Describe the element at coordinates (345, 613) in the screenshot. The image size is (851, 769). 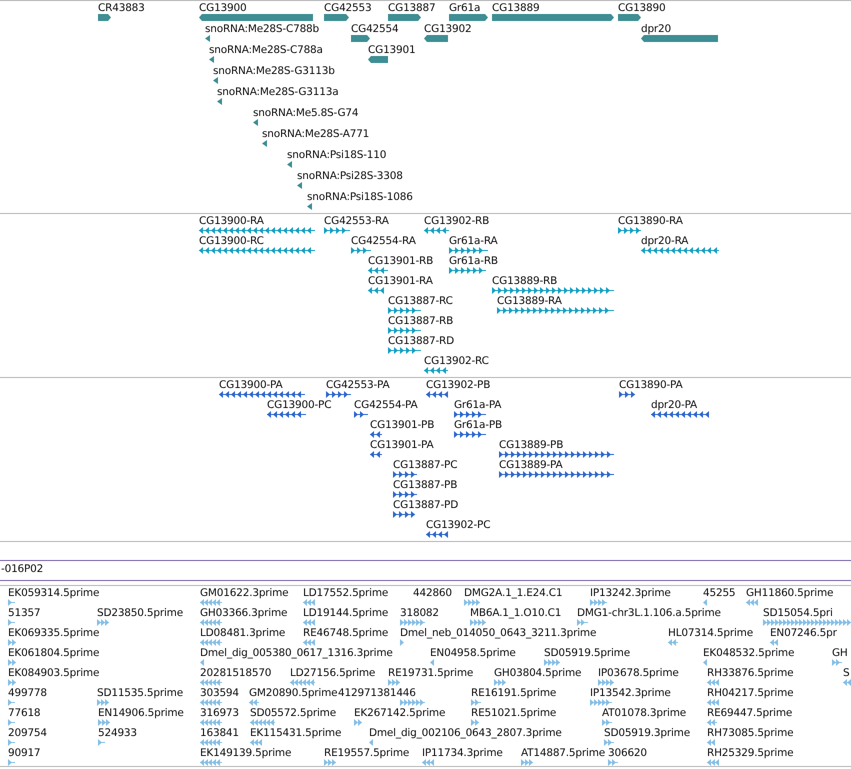
I see `feature-label: LD19144.5prime` at that location.